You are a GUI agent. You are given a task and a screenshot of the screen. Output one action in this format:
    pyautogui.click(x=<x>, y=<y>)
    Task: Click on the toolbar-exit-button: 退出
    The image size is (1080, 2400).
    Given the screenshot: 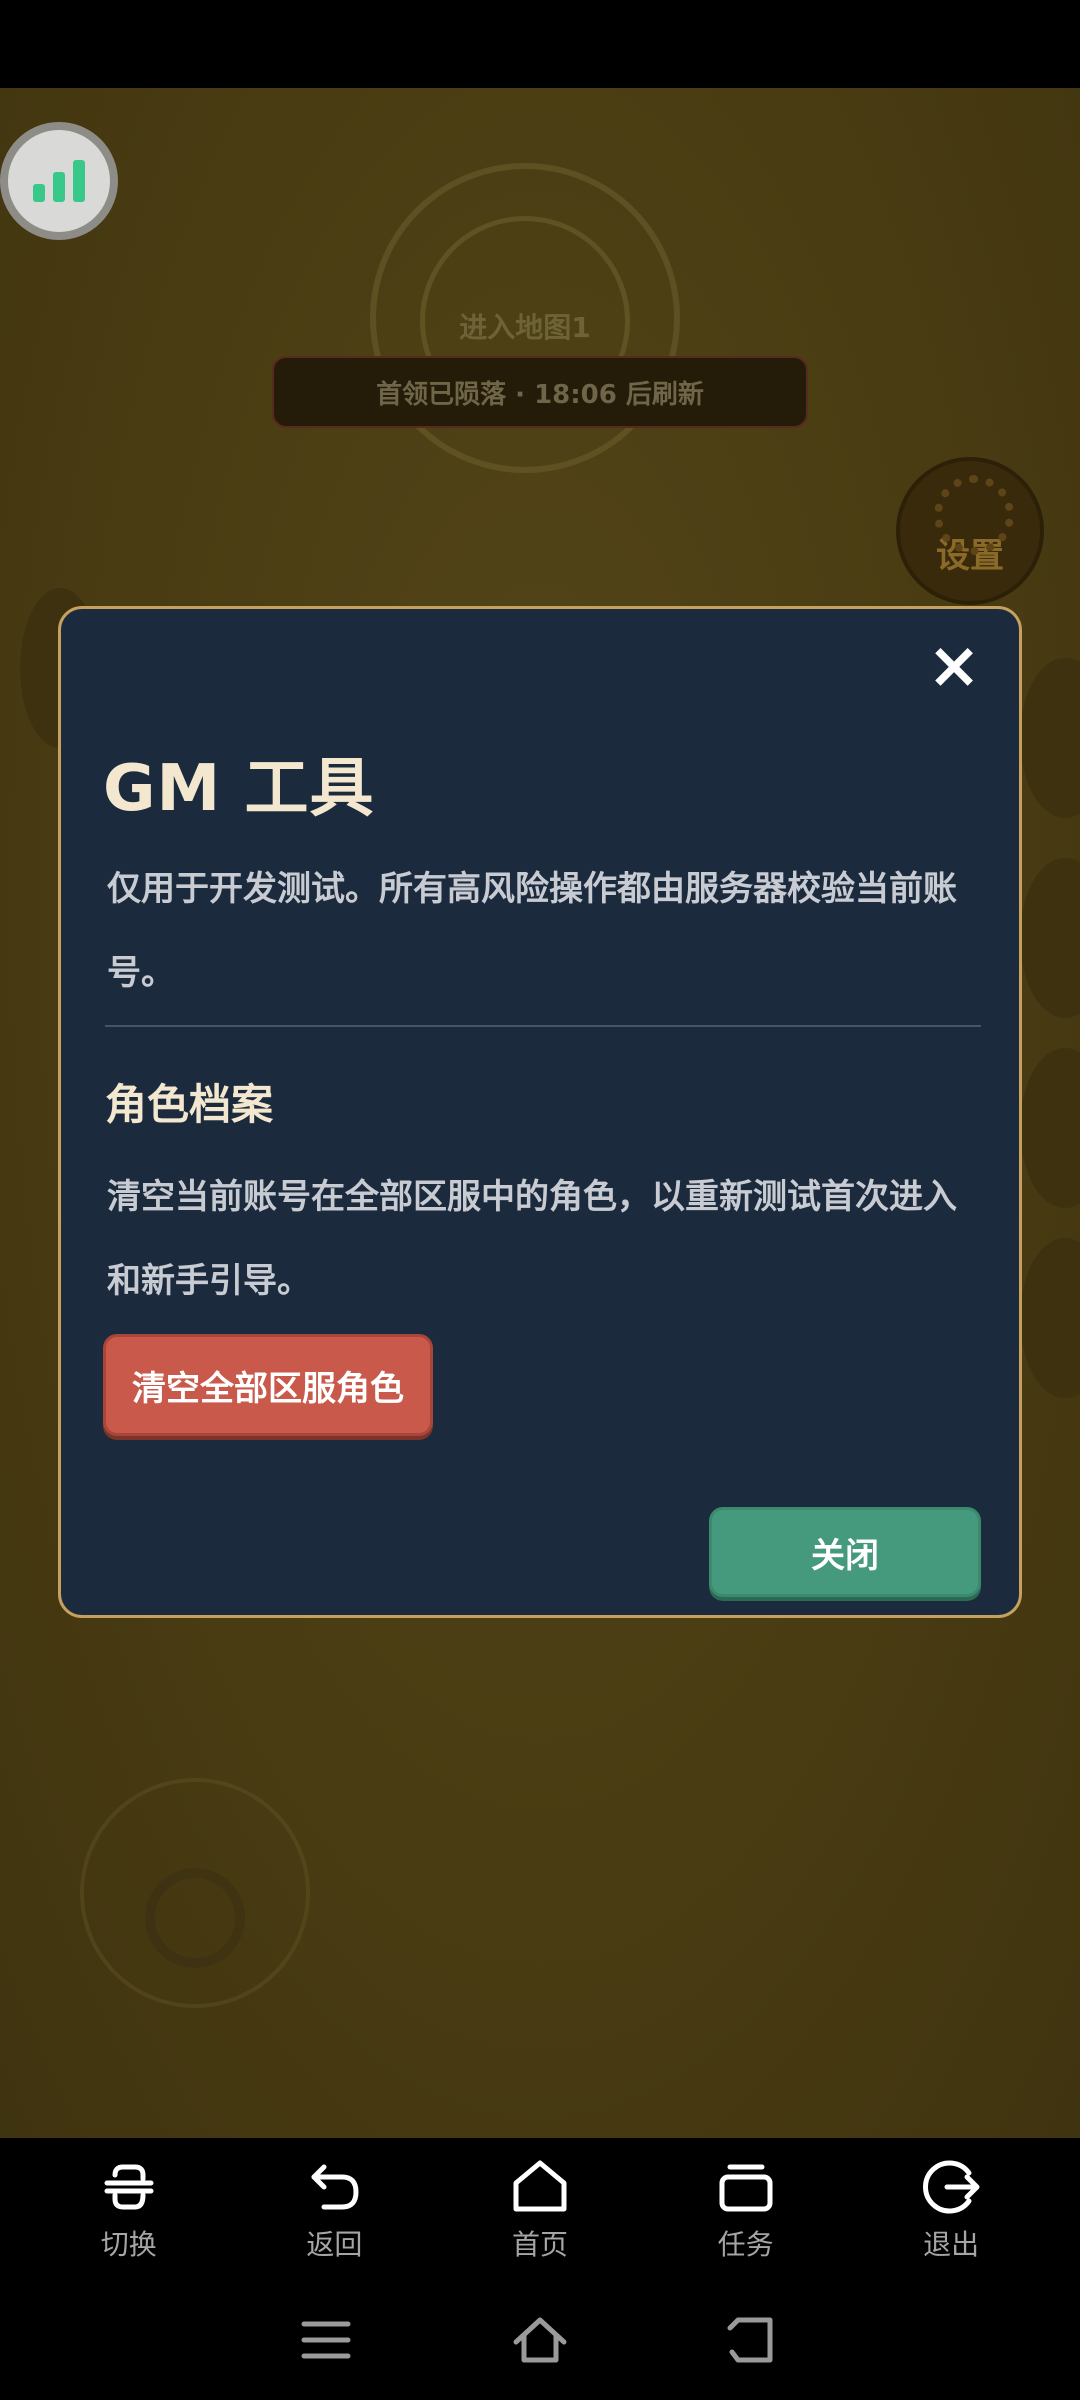 What is the action you would take?
    pyautogui.click(x=951, y=2209)
    